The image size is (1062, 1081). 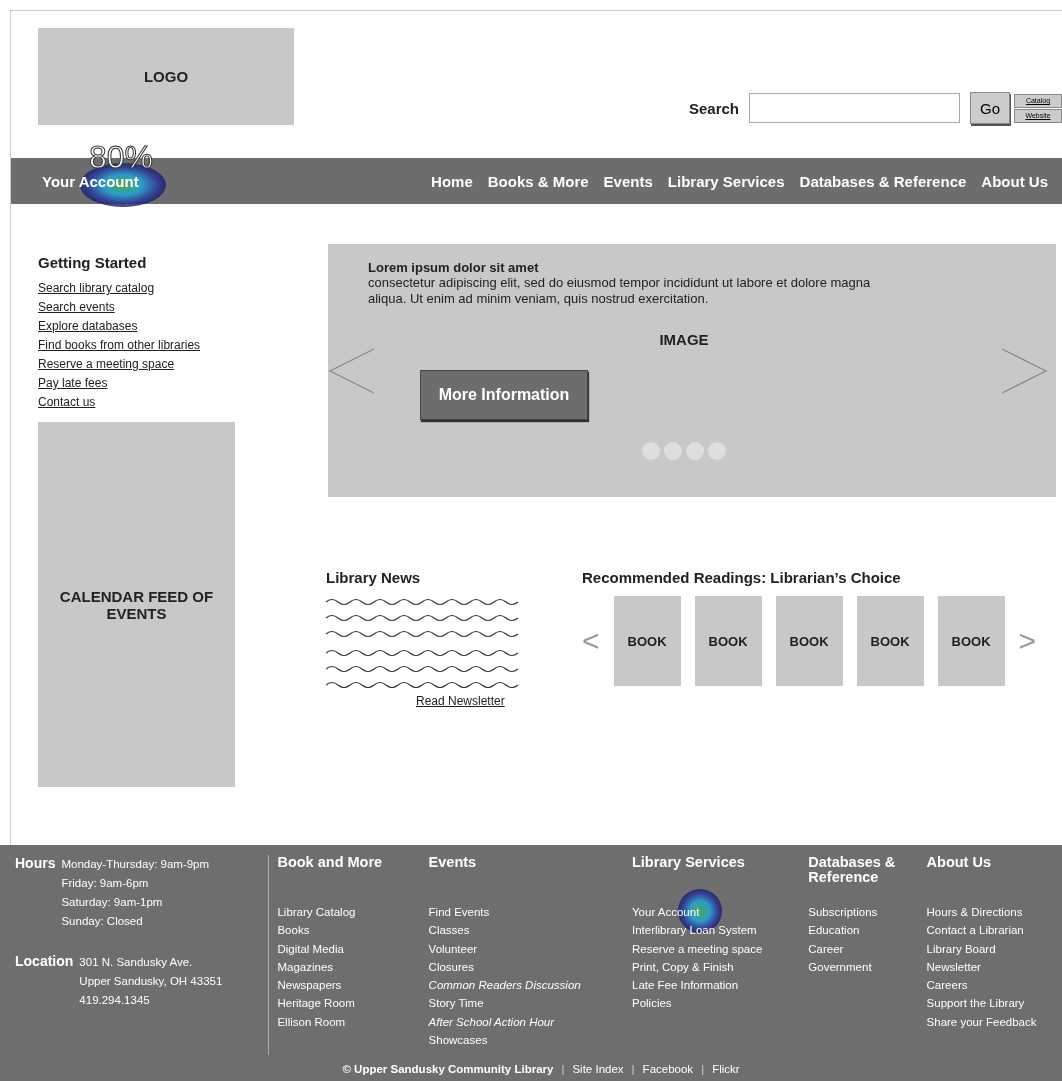 I want to click on hours-line: Friday: 9am-6pm, so click(x=105, y=883).